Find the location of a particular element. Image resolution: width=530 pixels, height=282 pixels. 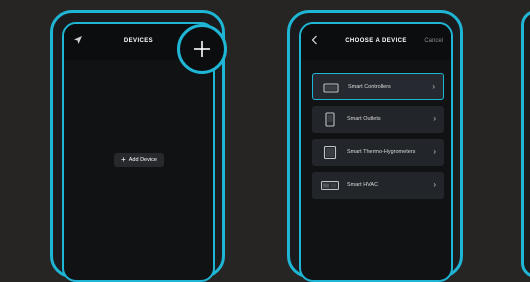

device-row-label: Smart Outlets is located at coordinates (364, 119).